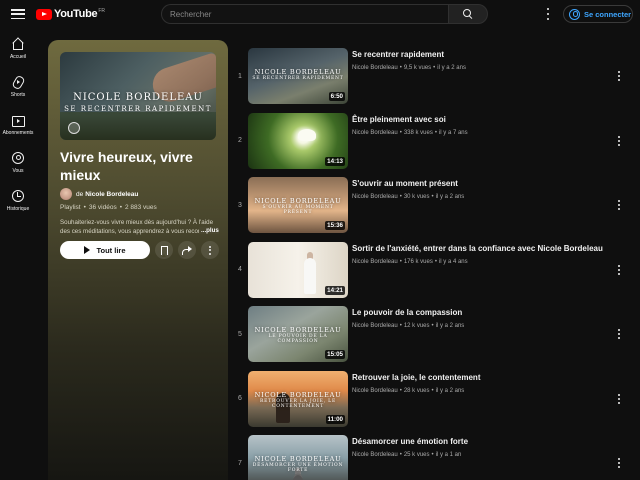  What do you see at coordinates (70, 207) in the screenshot?
I see `playlist-type: Playlist` at bounding box center [70, 207].